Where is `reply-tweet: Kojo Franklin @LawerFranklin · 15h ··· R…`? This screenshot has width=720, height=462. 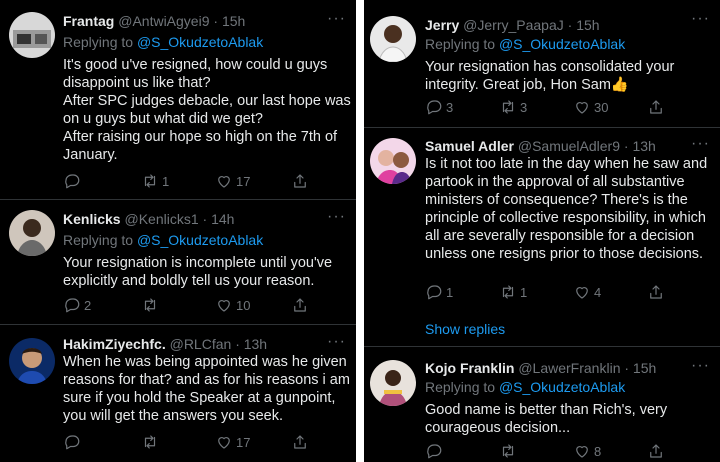
reply-tweet: Kojo Franklin @LawerFranklin · 15h ··· R… is located at coordinates (542, 404).